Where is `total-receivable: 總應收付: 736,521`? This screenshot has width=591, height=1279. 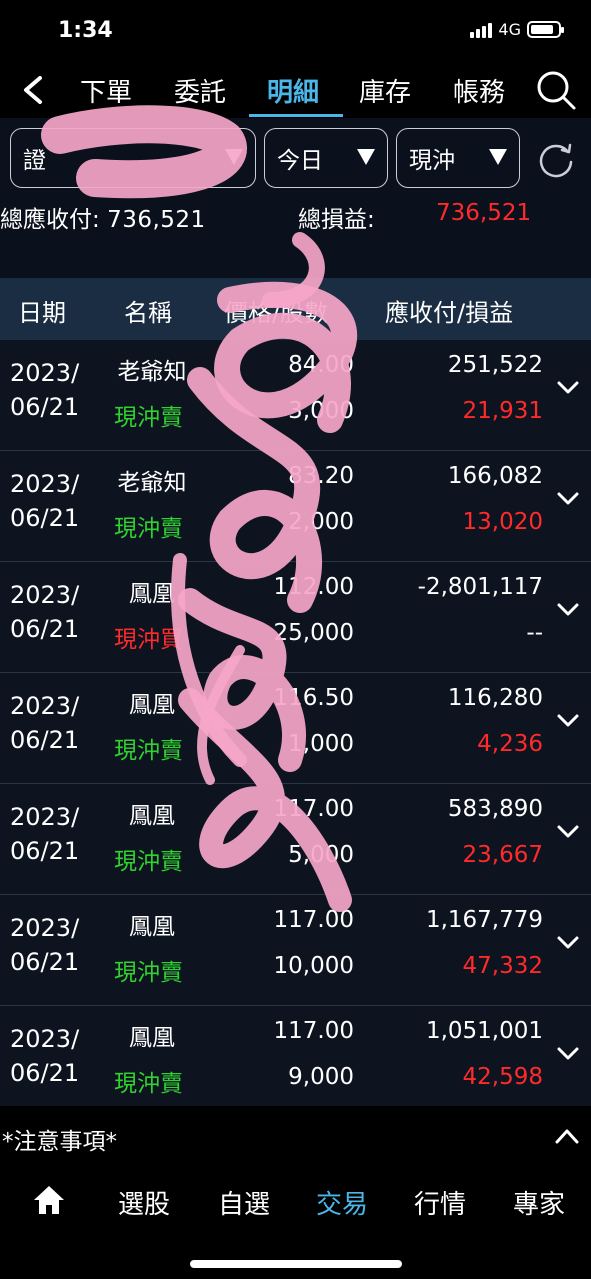
total-receivable: 總應收付: 736,521 is located at coordinates (103, 217).